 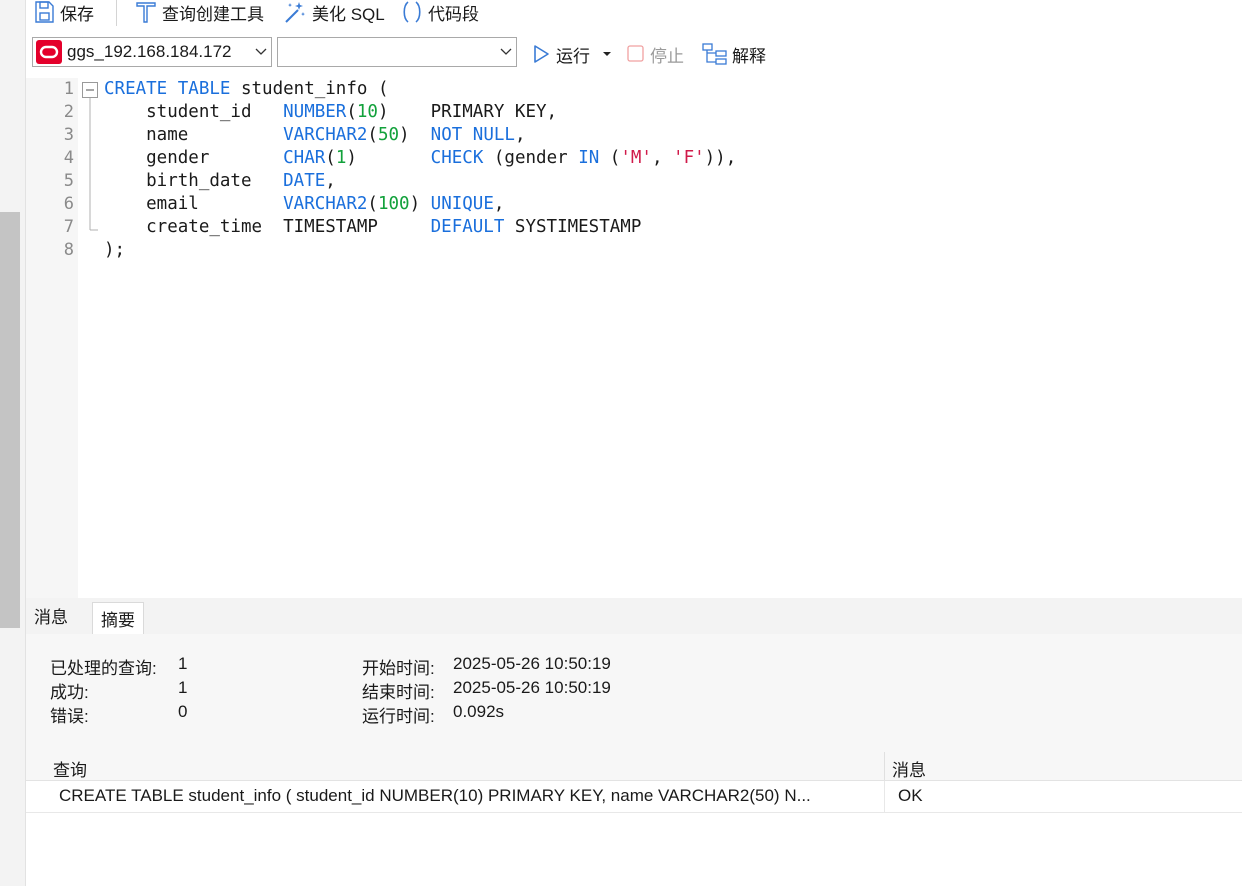 I want to click on left-panel-scrollbar, so click(x=10, y=420).